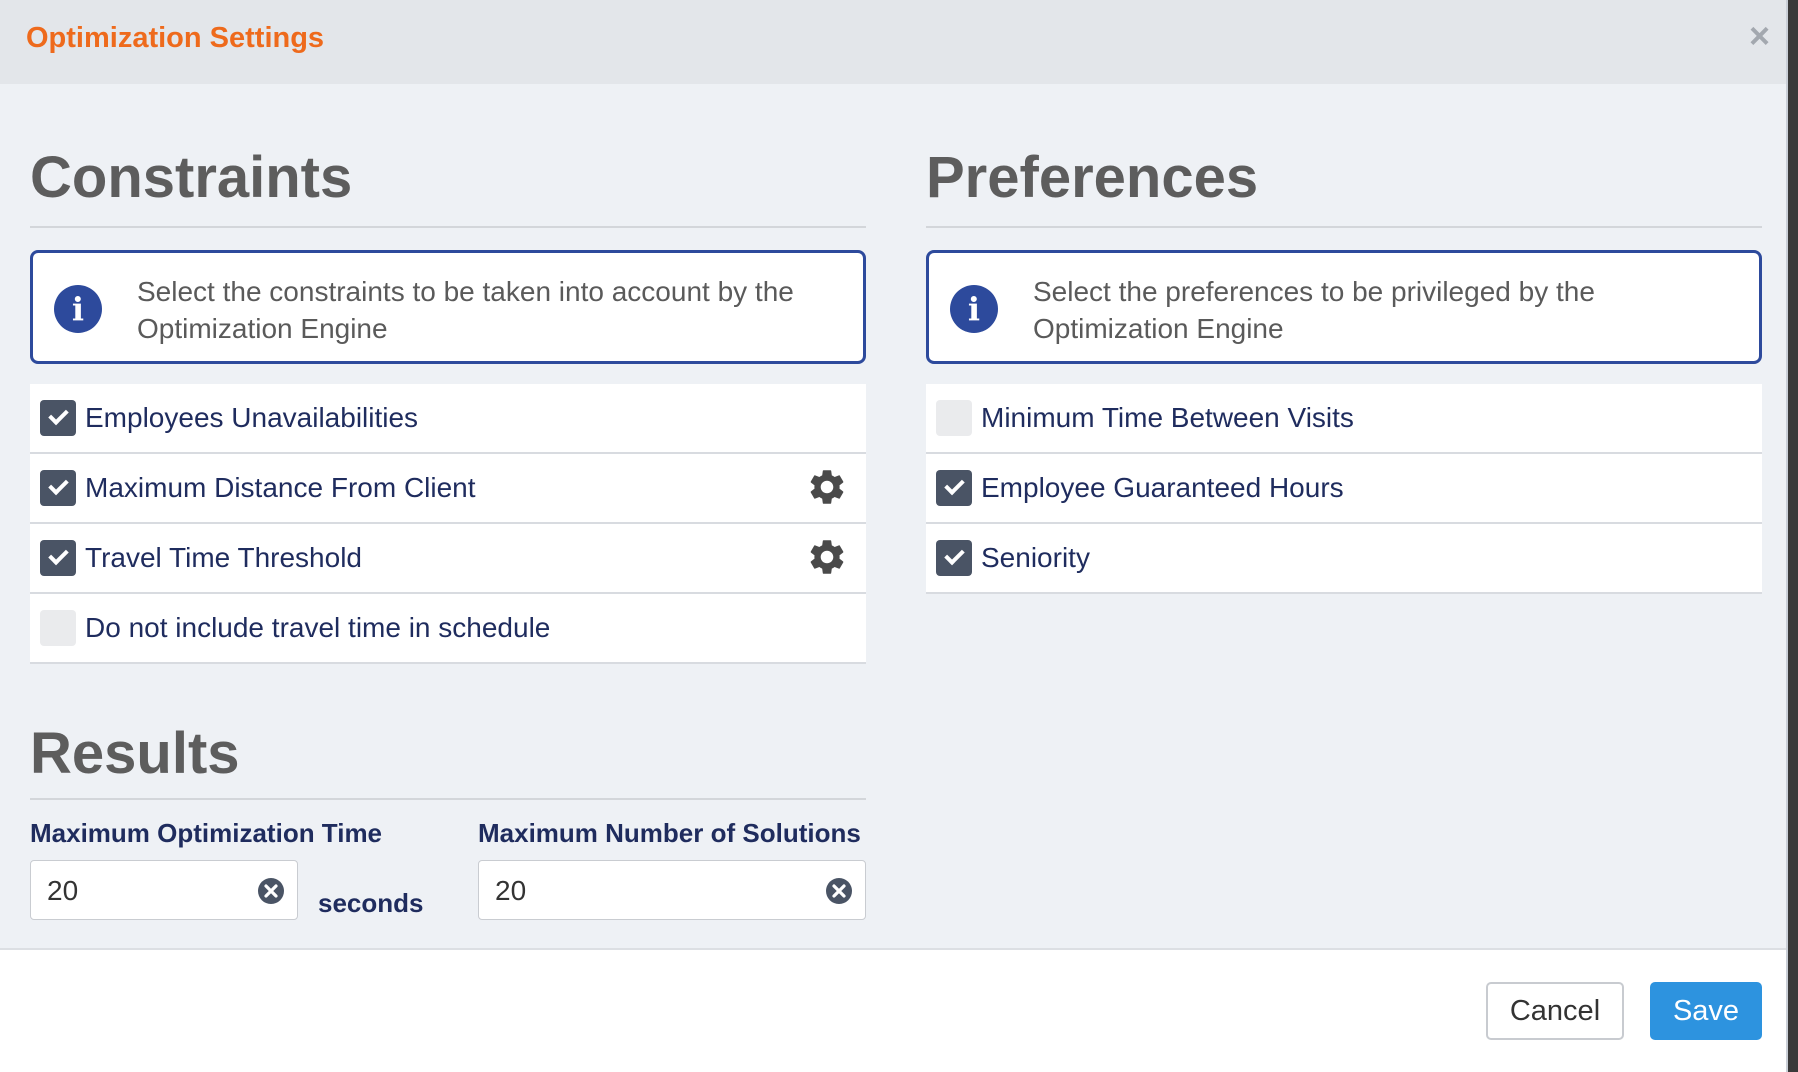  I want to click on max-optimization-time-label: Maximum Optimization Time, so click(206, 833).